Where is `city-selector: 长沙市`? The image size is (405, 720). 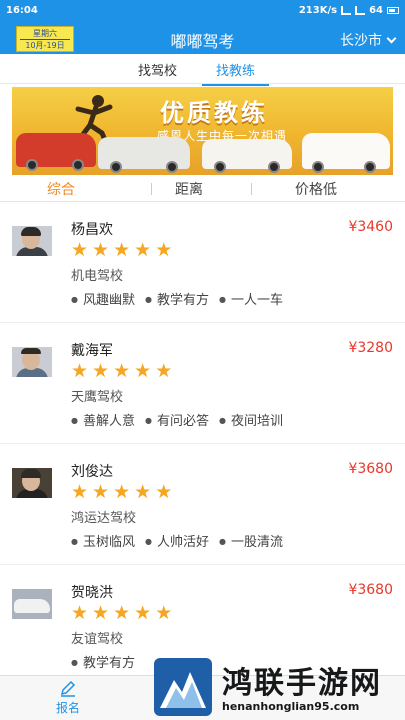
city-selector: 长沙市 is located at coordinates (368, 40).